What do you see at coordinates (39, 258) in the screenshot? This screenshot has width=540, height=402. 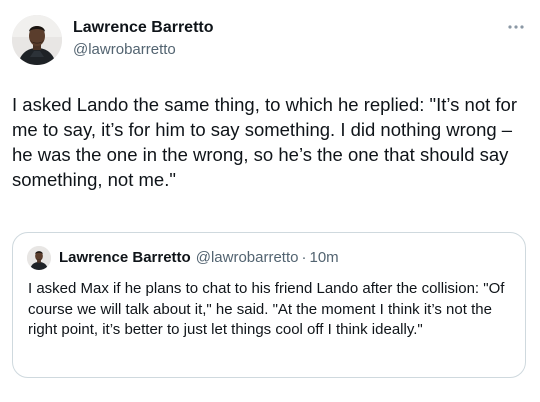 I see `quoted-author-avatar` at bounding box center [39, 258].